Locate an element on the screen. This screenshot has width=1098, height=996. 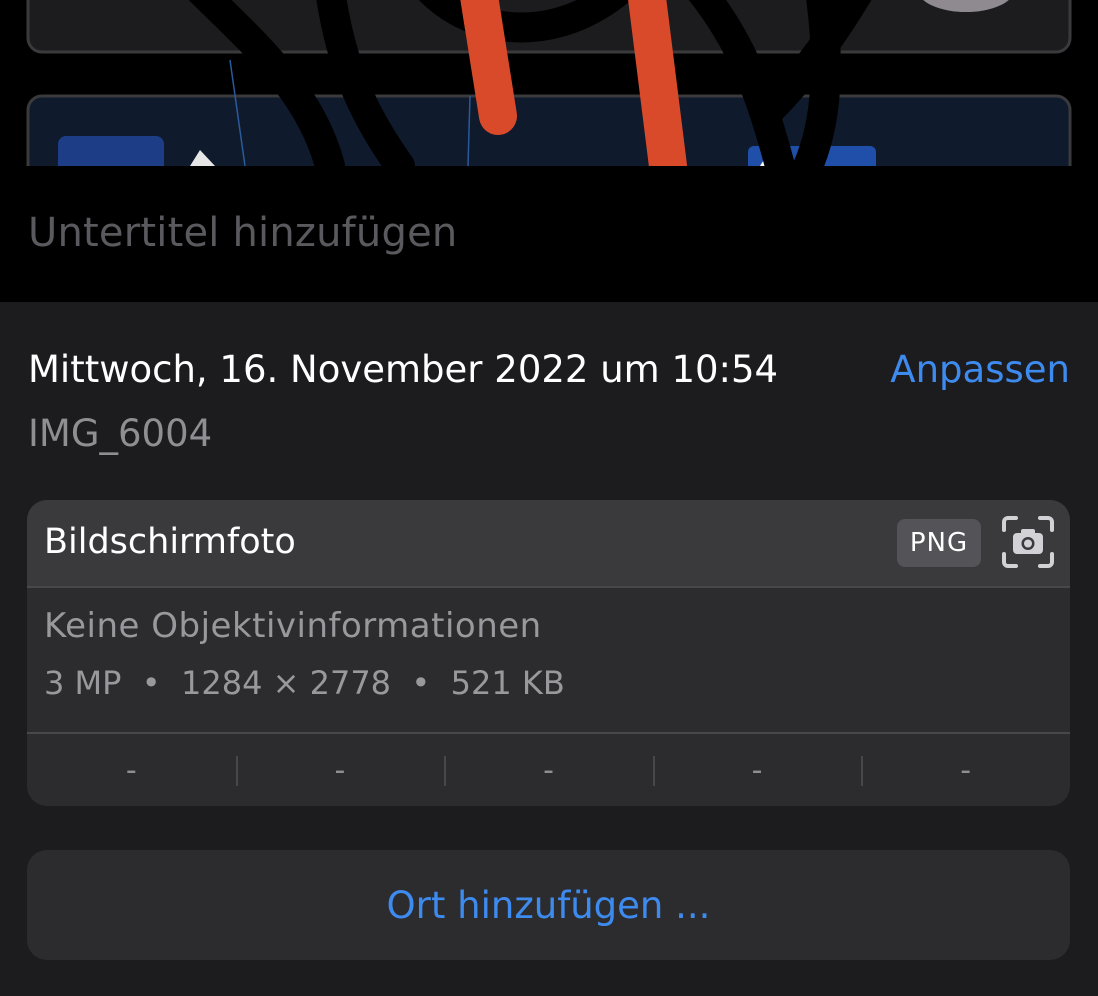
adjust-date-button: Anpassen is located at coordinates (980, 369).